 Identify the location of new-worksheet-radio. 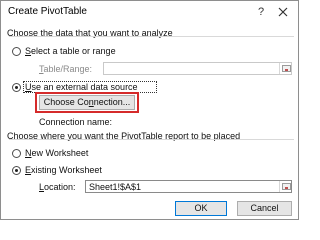
(16, 153).